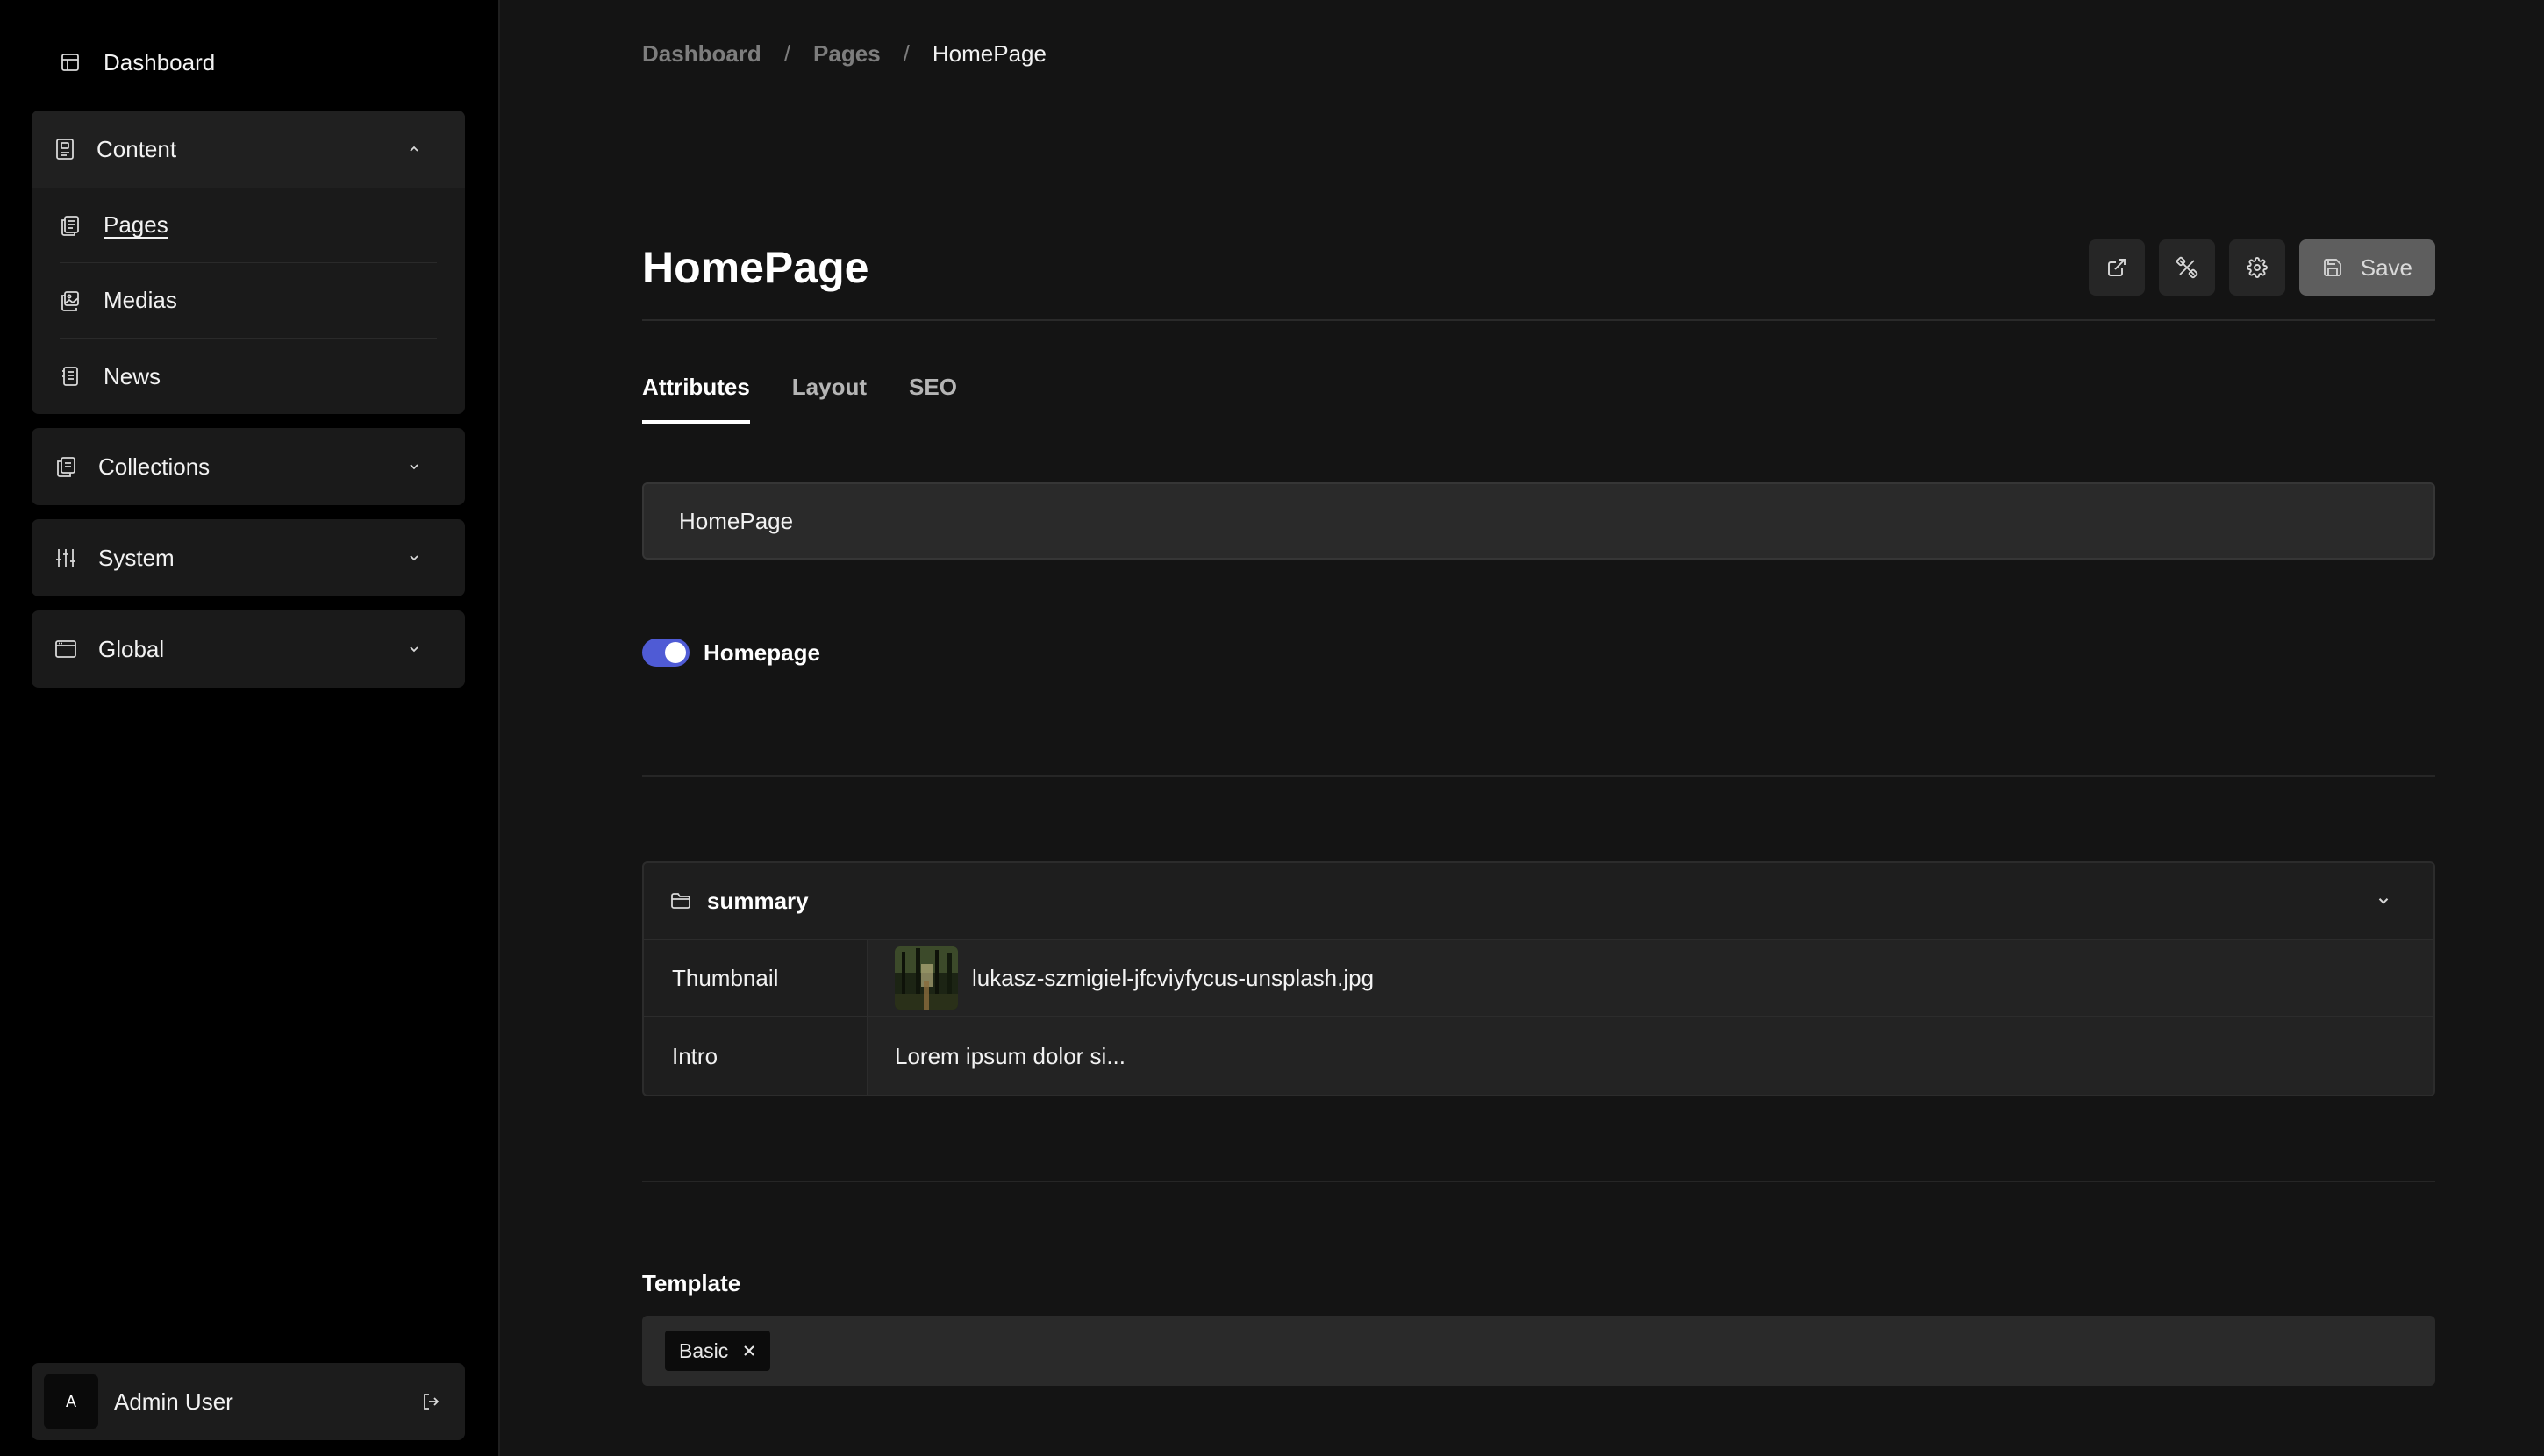 The width and height of the screenshot is (2544, 1456). I want to click on sidebar-item-label: Medias, so click(140, 300).